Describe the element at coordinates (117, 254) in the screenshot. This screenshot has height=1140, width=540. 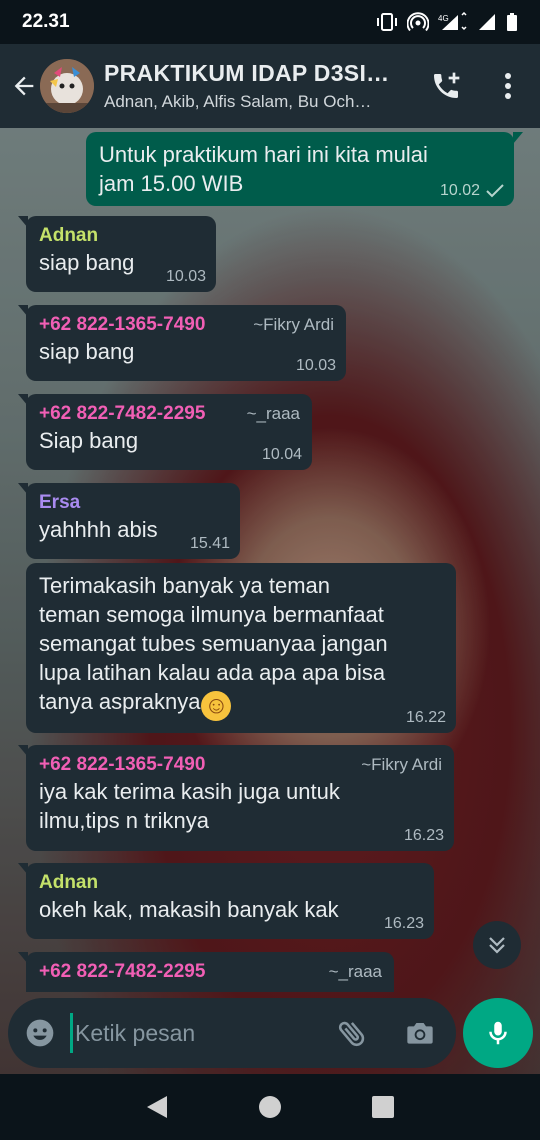
I see `message-incoming: Adnan siap bang 10.03` at that location.